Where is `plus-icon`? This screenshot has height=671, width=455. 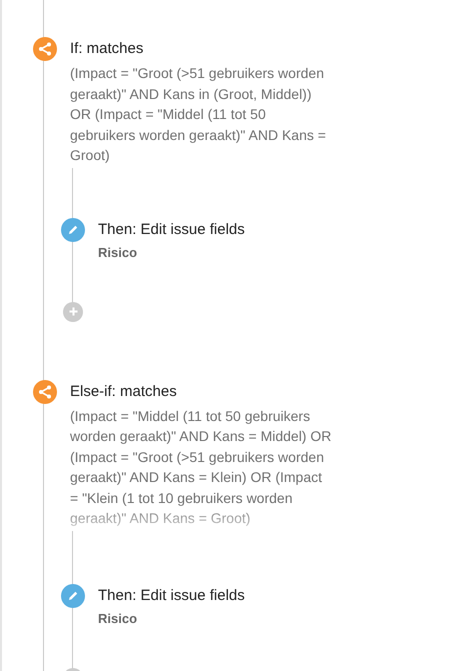 plus-icon is located at coordinates (73, 311).